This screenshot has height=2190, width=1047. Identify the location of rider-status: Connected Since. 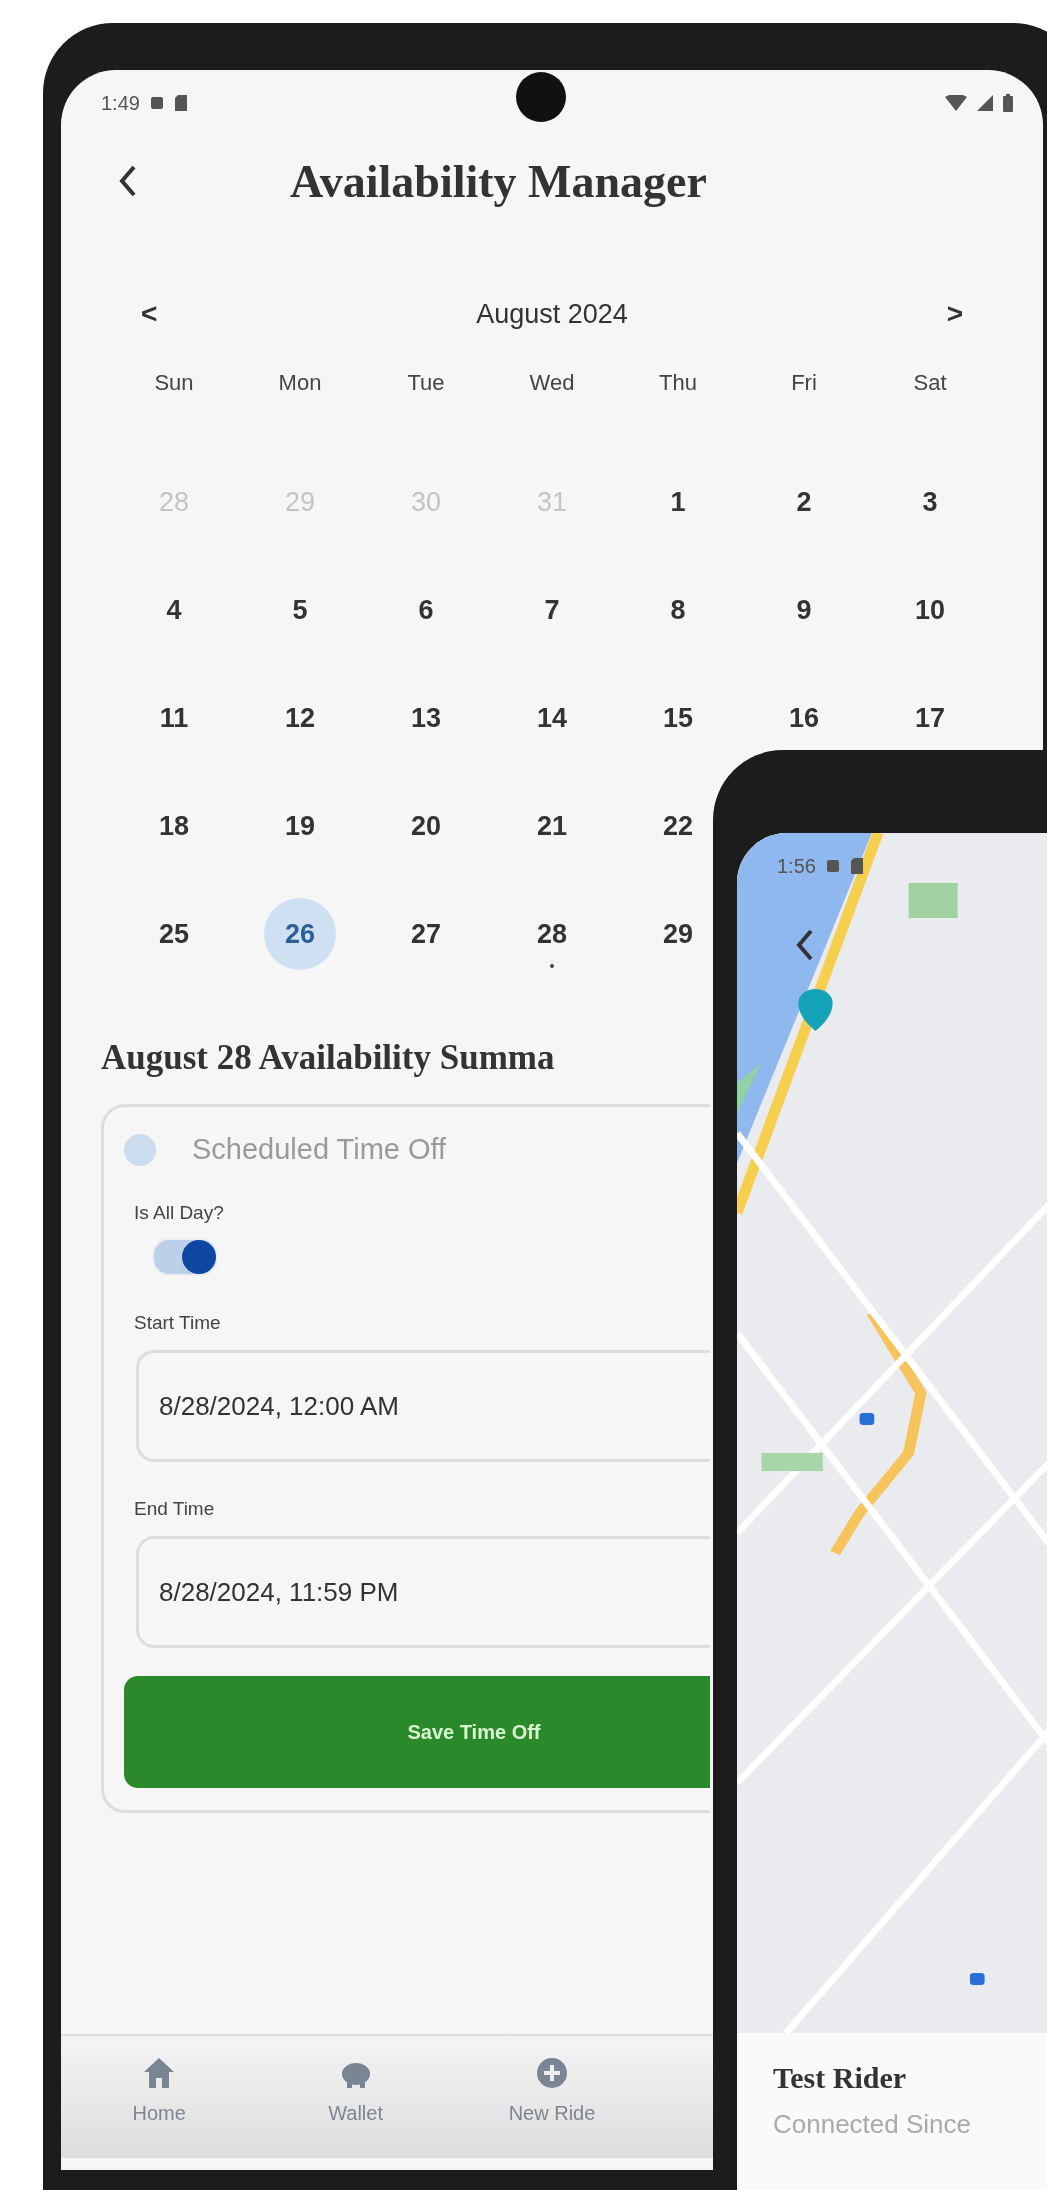
(873, 2124).